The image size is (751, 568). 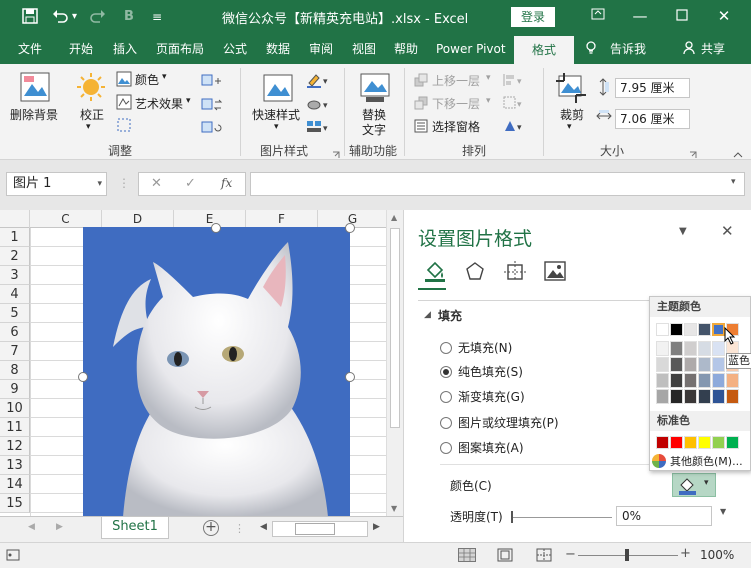 I want to click on rotate-icon: ▾, so click(x=514, y=127).